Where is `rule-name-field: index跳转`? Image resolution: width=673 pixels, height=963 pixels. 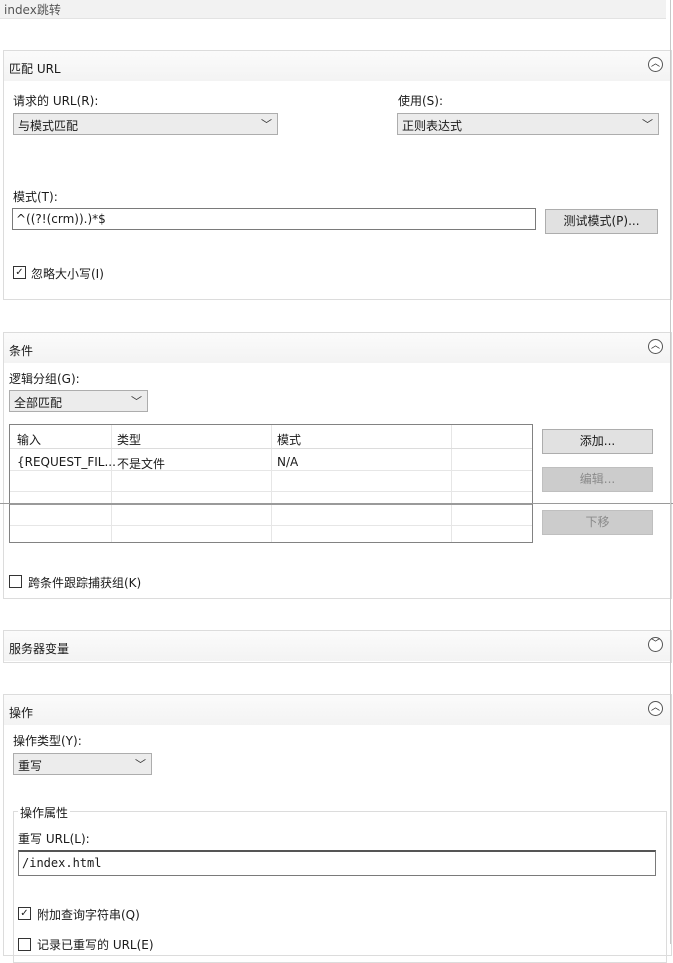
rule-name-field: index跳转 is located at coordinates (333, 9).